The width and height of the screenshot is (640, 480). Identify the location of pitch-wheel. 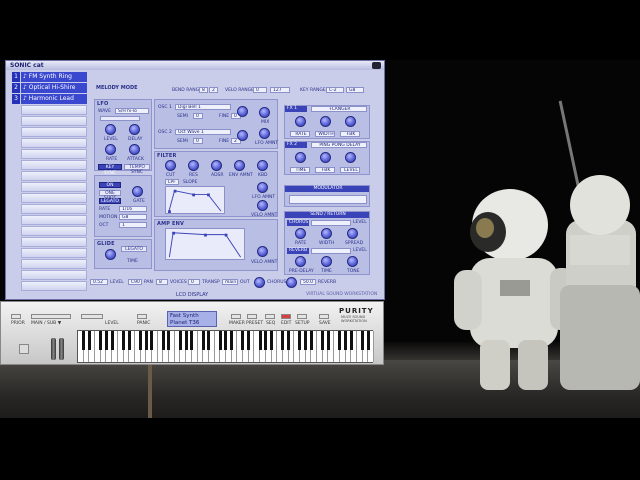
(53, 349).